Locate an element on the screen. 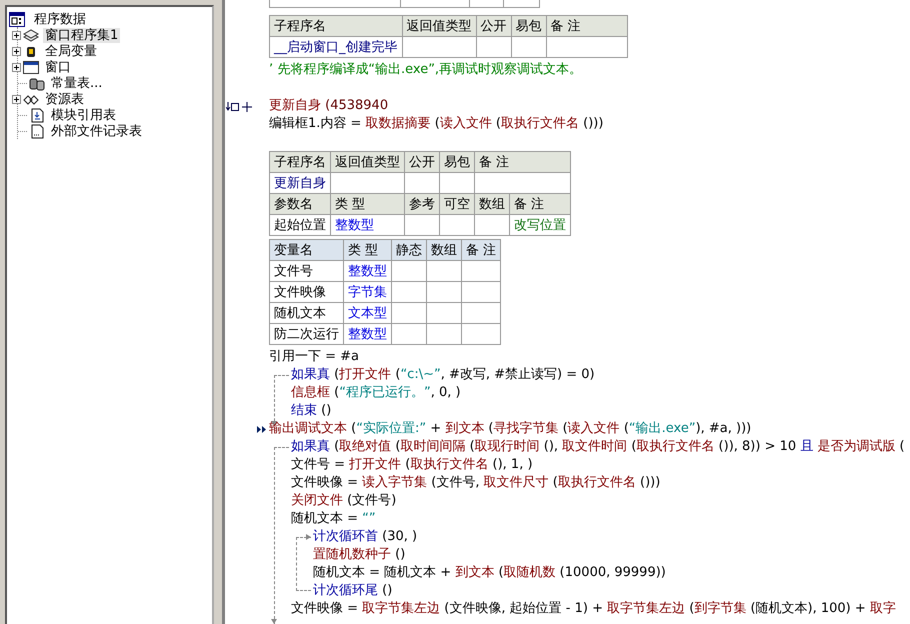  code-line: 置随机数种子 () is located at coordinates (359, 555).